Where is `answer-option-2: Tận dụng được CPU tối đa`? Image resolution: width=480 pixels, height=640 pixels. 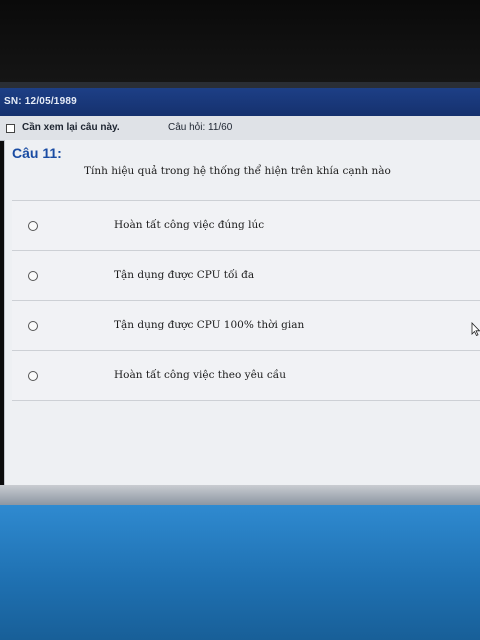
answer-option-2: Tận dụng được CPU tối đa is located at coordinates (246, 276).